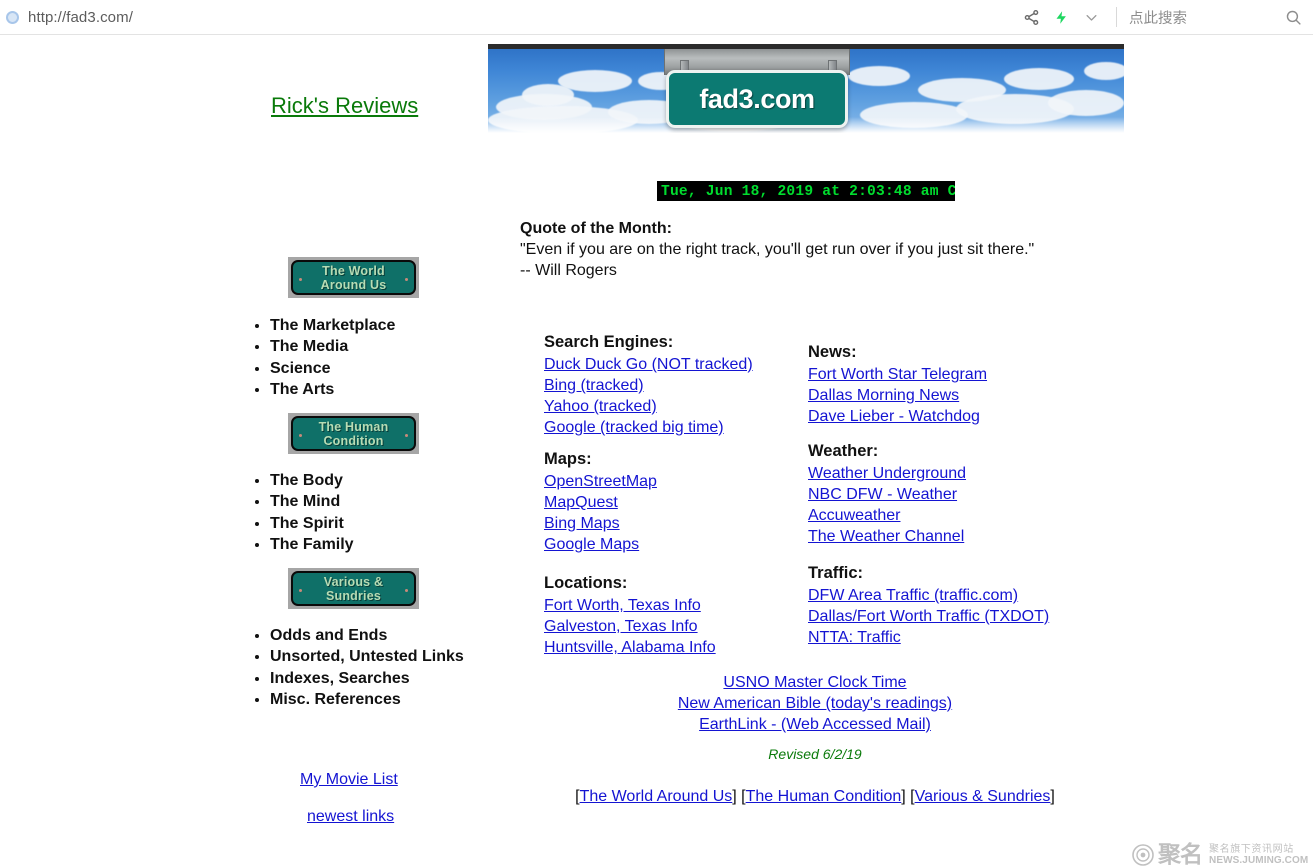 Image resolution: width=1313 pixels, height=868 pixels. Describe the element at coordinates (897, 416) in the screenshot. I see `link-dave-lieber: Dave Lieber - Watchdog` at that location.